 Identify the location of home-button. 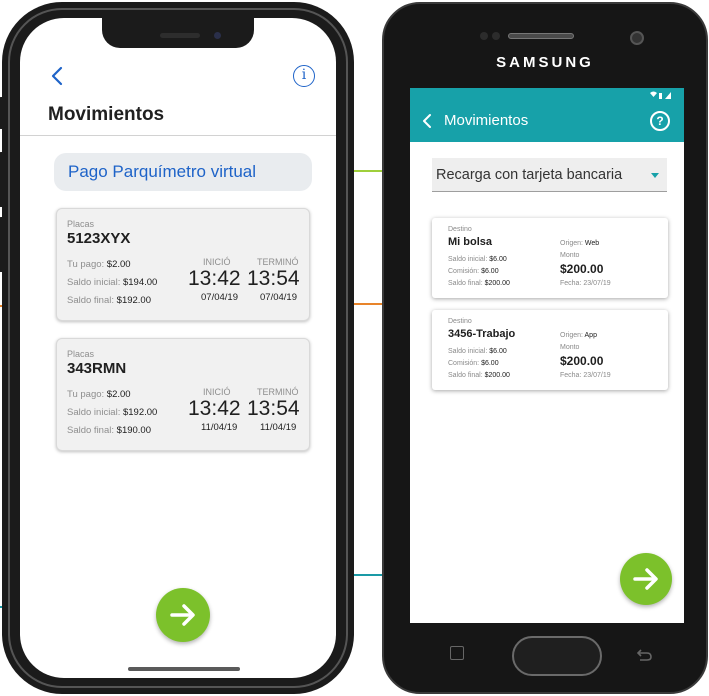
(557, 656).